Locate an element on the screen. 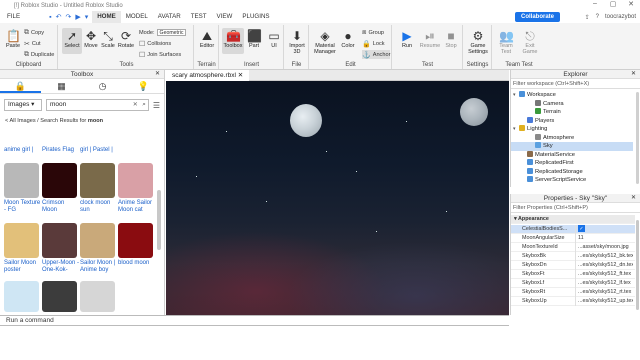  clock-icon: ◷ is located at coordinates (102, 86).